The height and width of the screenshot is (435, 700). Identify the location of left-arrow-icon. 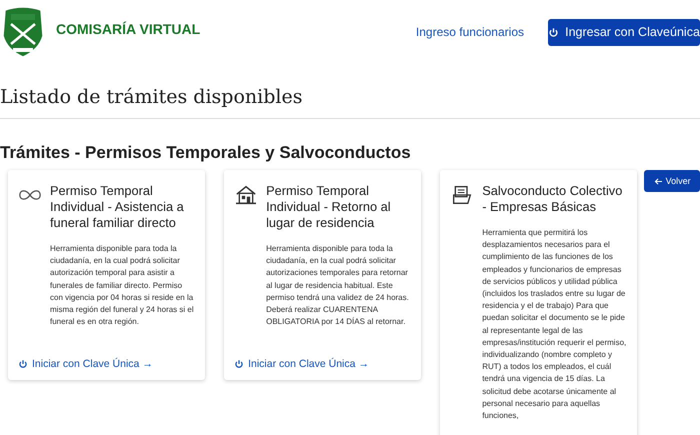
(658, 181).